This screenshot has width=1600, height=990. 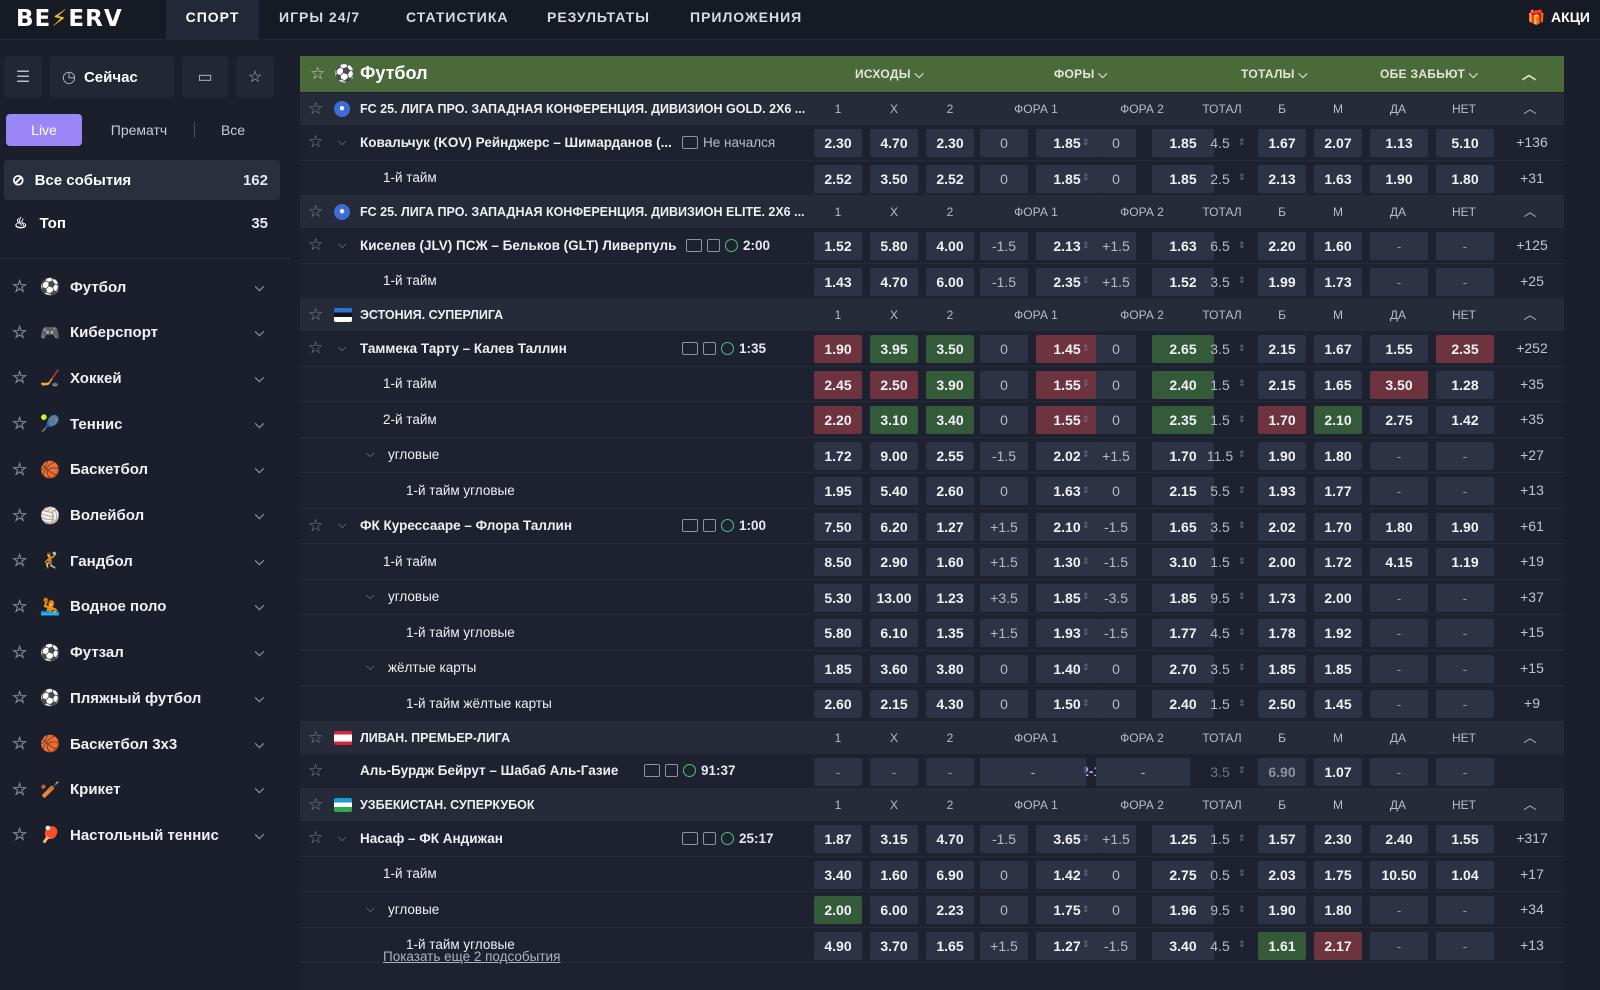 I want to click on odds-cell: 2.02, so click(x=1282, y=526).